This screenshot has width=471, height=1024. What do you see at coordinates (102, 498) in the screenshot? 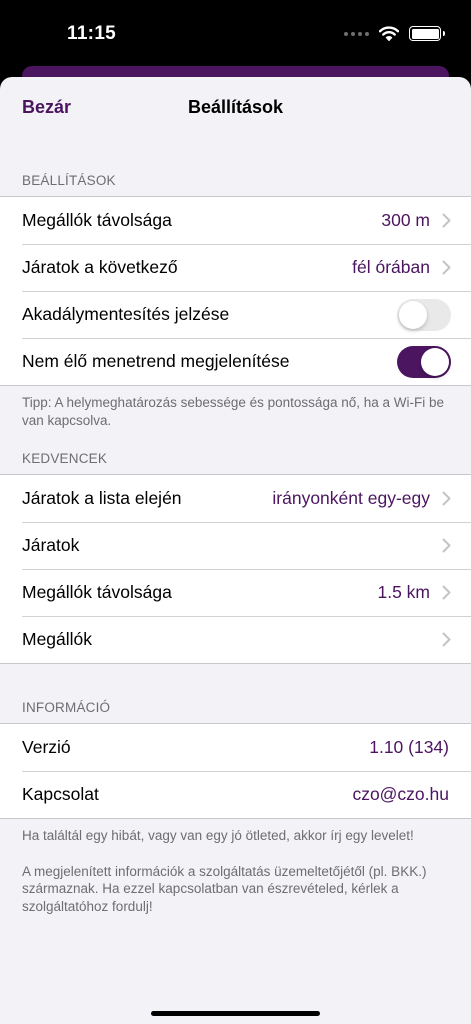
I see `row-label: Járatok a lista elején` at bounding box center [102, 498].